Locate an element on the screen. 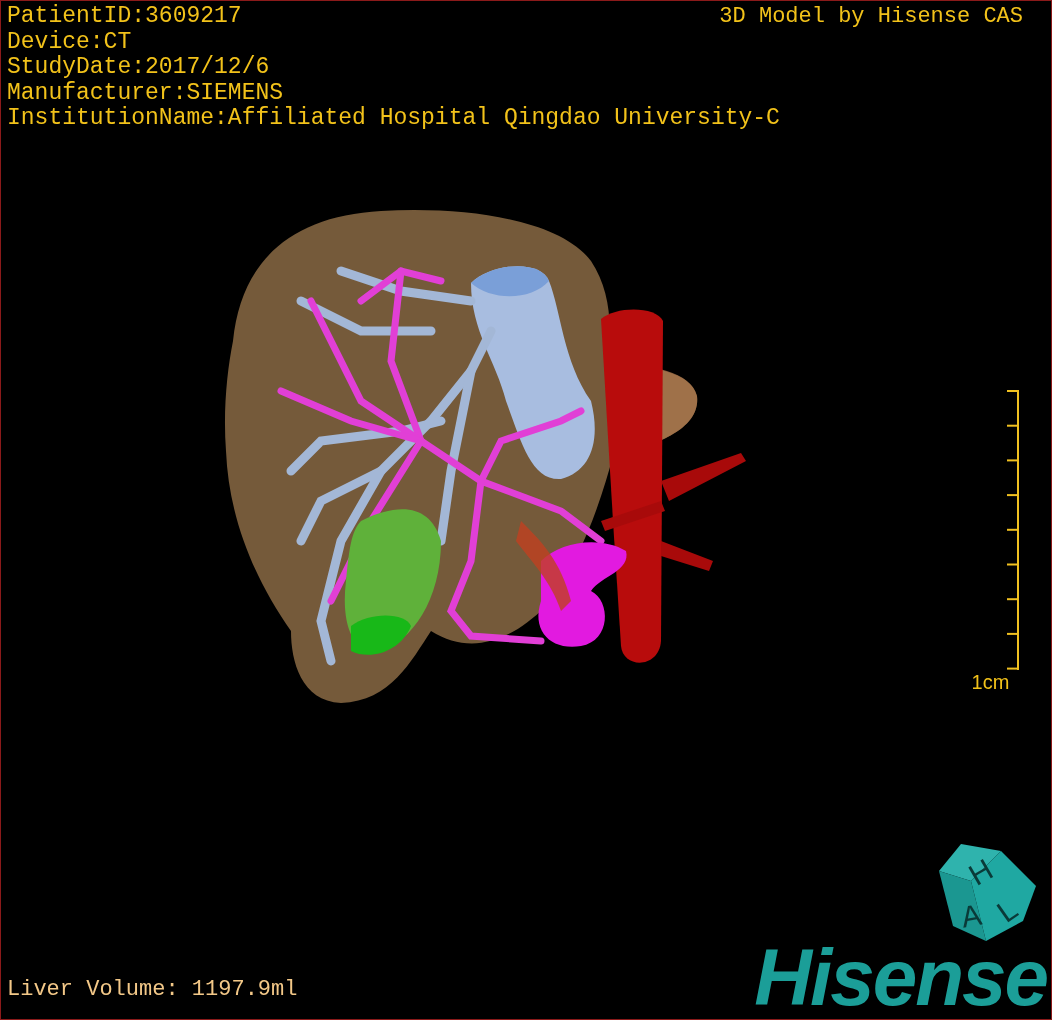  cube-letter: L is located at coordinates (1007, 910).